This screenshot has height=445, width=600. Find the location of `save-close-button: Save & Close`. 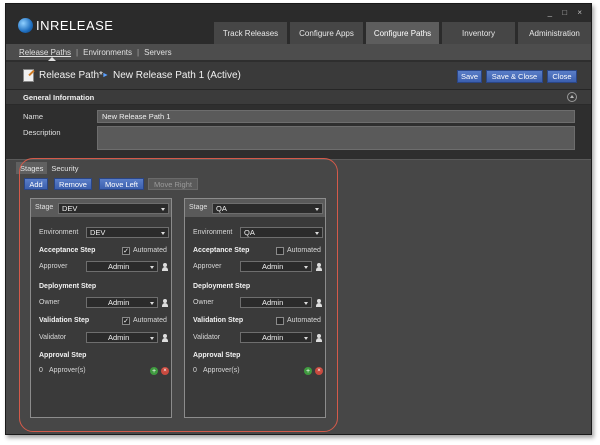

save-close-button: Save & Close is located at coordinates (514, 76).